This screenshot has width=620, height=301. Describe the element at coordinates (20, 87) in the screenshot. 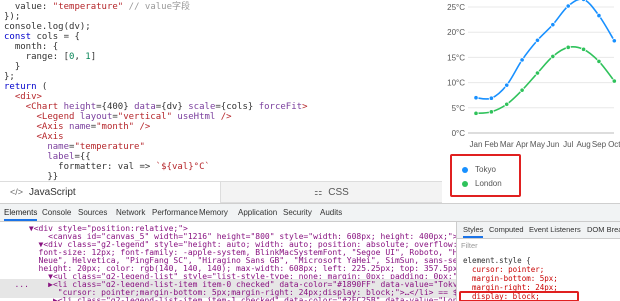

I see `code-token: return` at that location.